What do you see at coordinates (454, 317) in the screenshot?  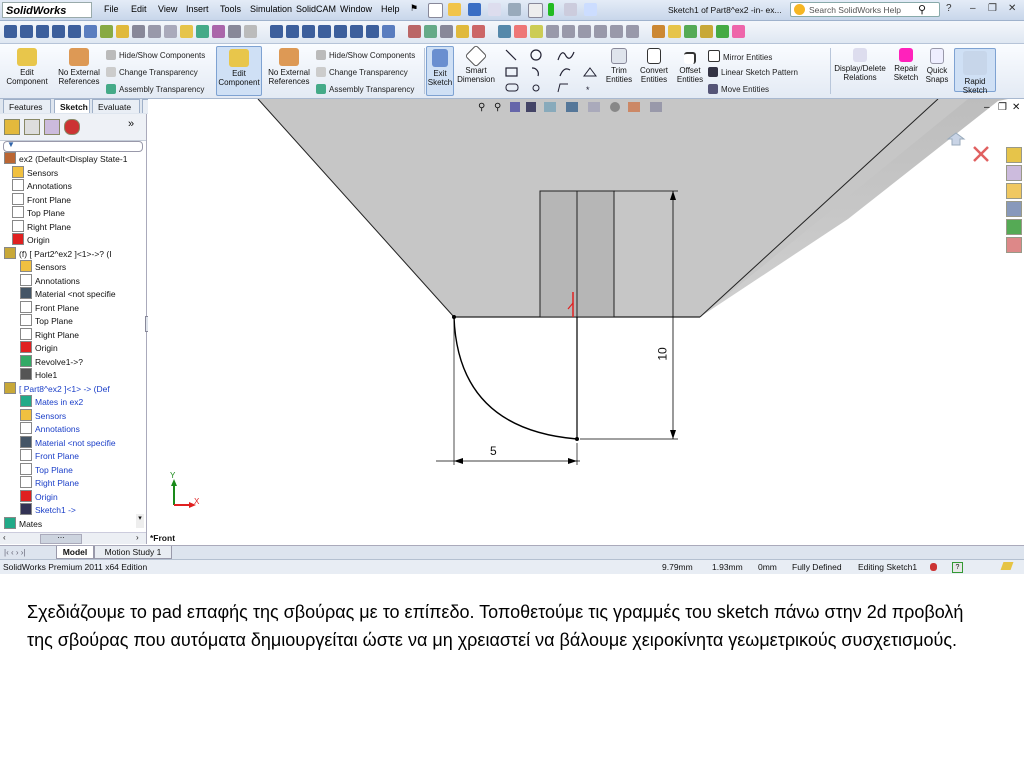 I see `sketch-point-left` at bounding box center [454, 317].